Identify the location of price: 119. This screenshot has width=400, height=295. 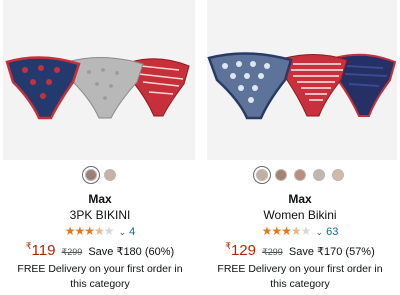
(43, 250).